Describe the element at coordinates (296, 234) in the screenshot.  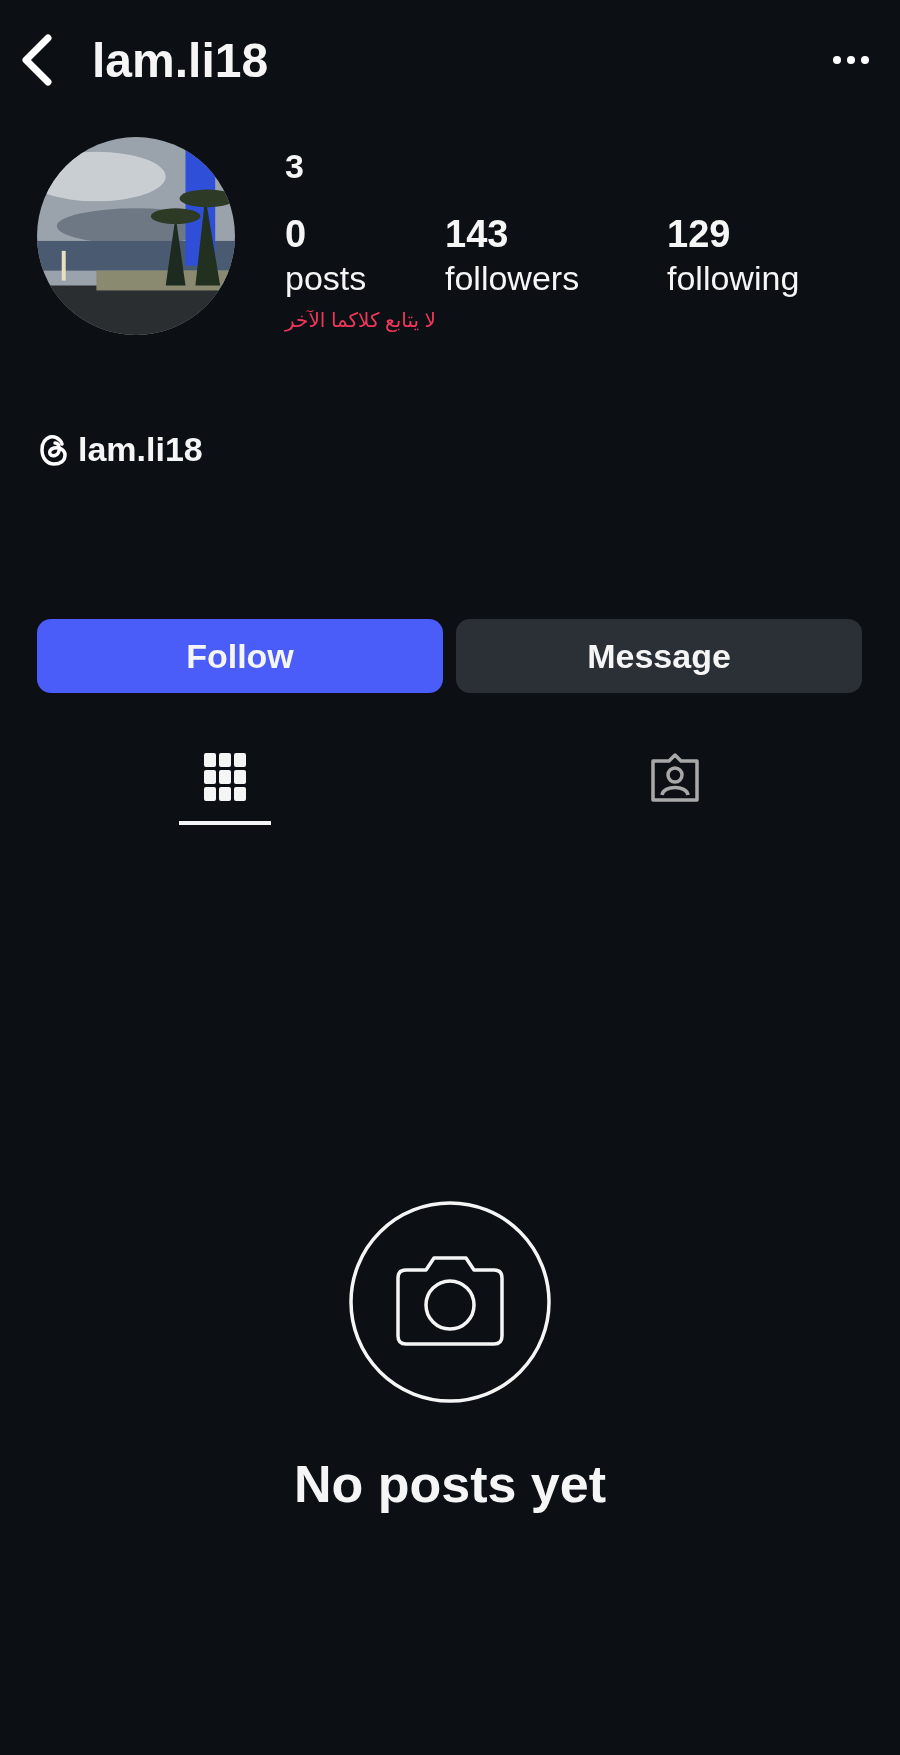
I see `stat-value: 0` at that location.